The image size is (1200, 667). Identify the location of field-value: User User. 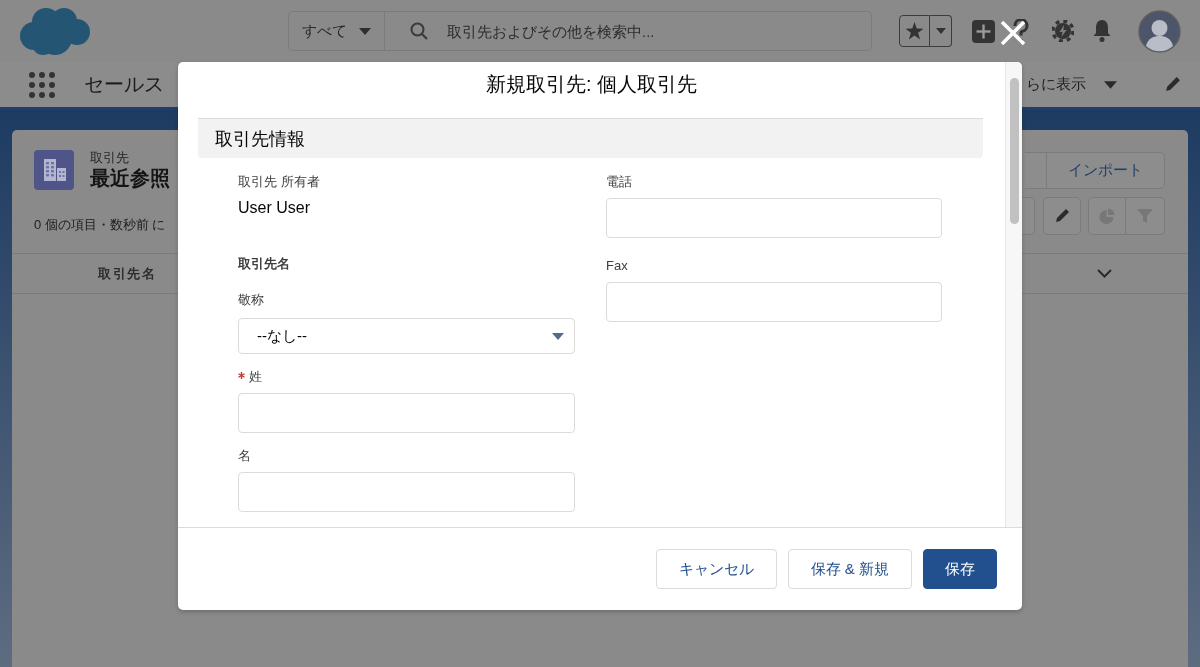
(274, 208).